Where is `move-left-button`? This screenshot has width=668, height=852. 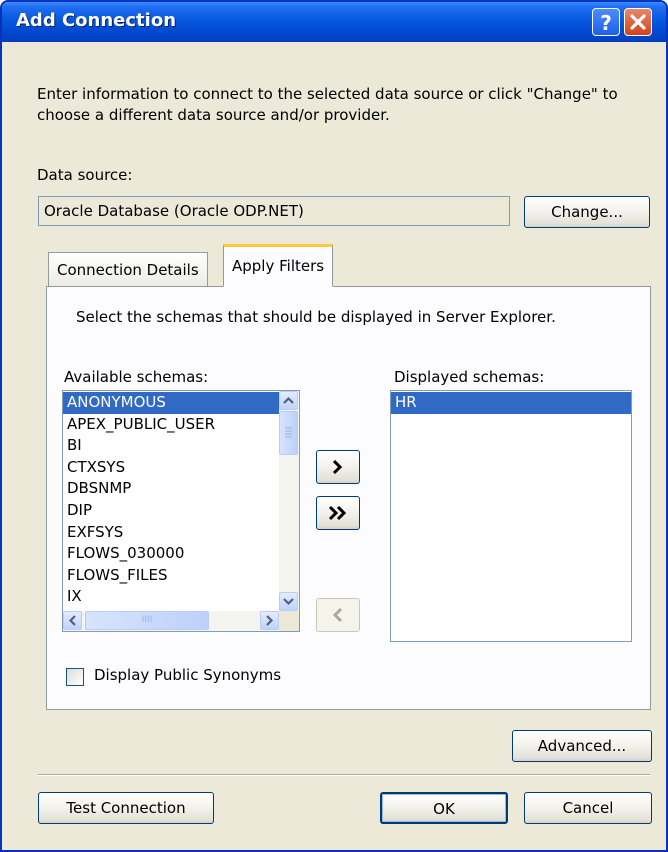 move-left-button is located at coordinates (338, 615).